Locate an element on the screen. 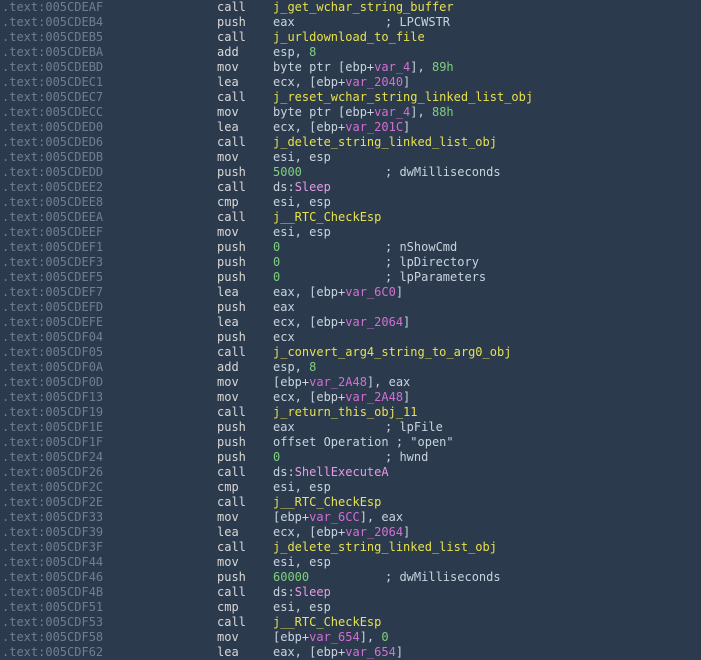 This screenshot has width=701, height=660. address: .text:005CDF3F is located at coordinates (52, 547).